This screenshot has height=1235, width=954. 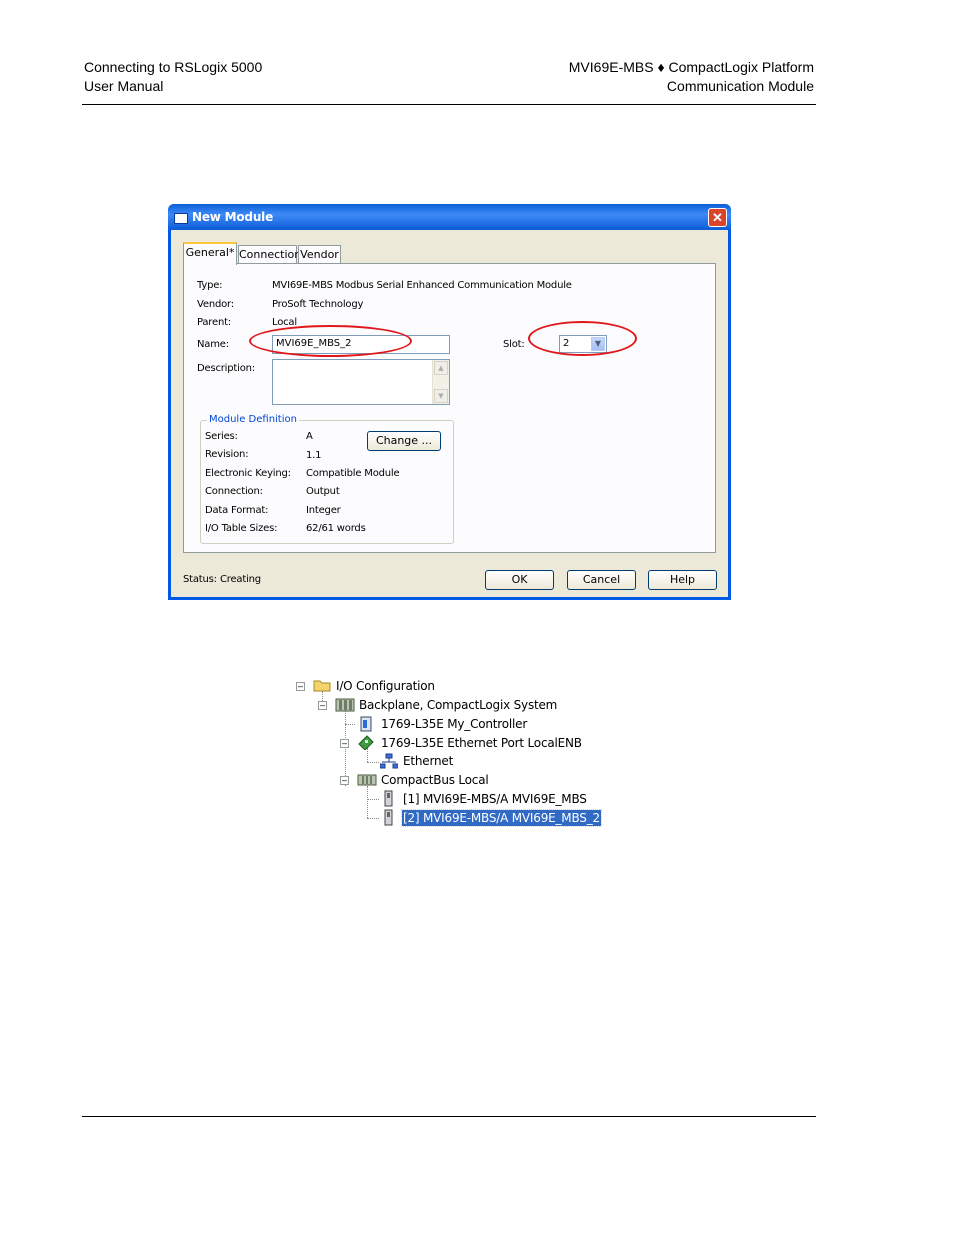 I want to click on cancel-button: Cancel, so click(x=601, y=580).